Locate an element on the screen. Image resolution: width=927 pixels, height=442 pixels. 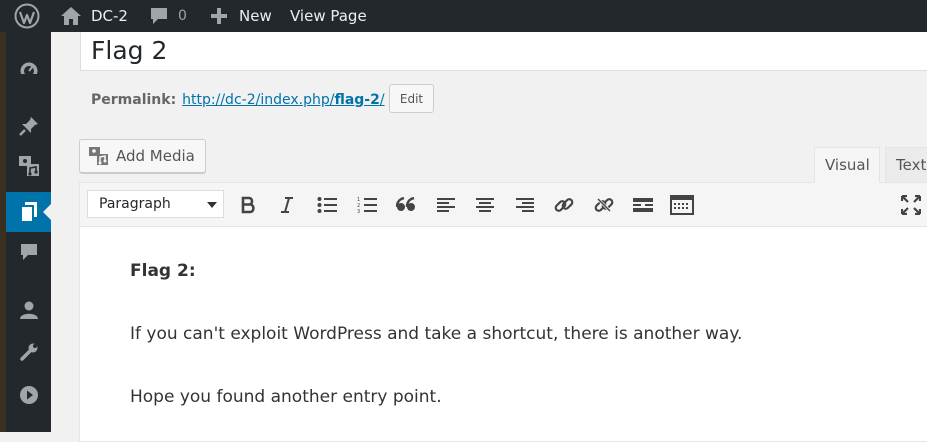
post-title-field: Flag 2 is located at coordinates (503, 51).